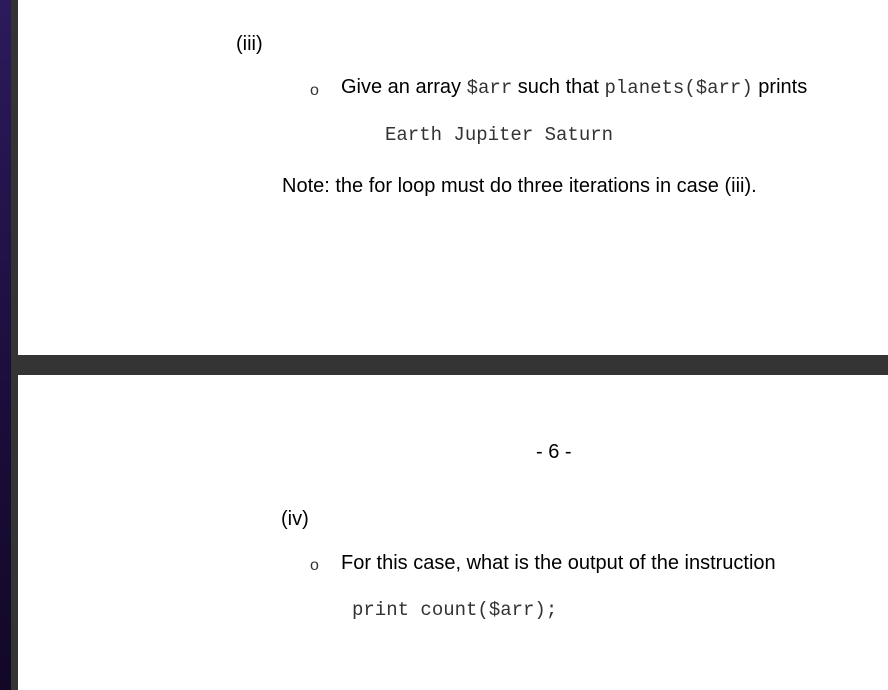 The image size is (888, 690). I want to click on section-label-iii: (iii), so click(249, 44).